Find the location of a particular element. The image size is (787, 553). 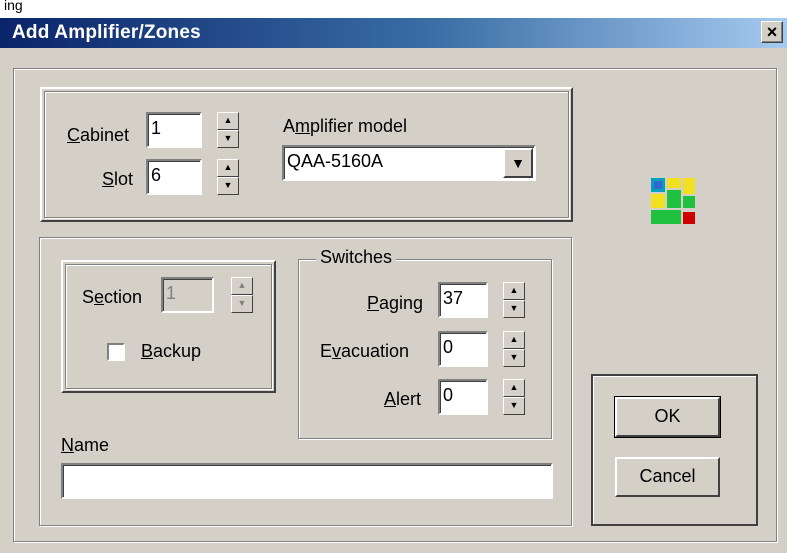

window-title: Add Amplifier/Zones is located at coordinates (106, 32).